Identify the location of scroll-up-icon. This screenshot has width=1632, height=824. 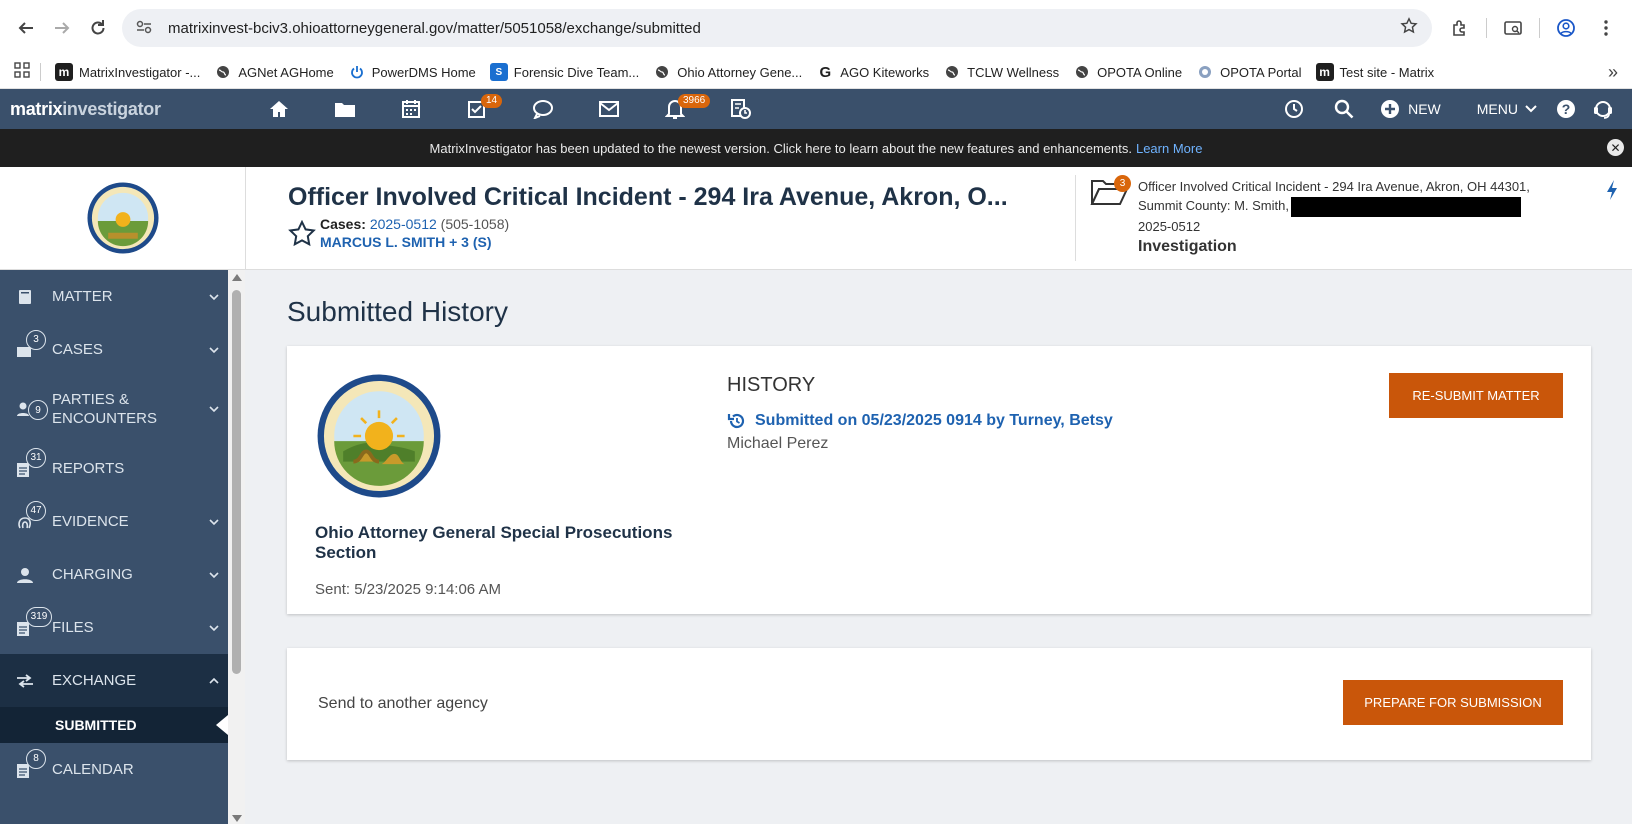
(237, 277).